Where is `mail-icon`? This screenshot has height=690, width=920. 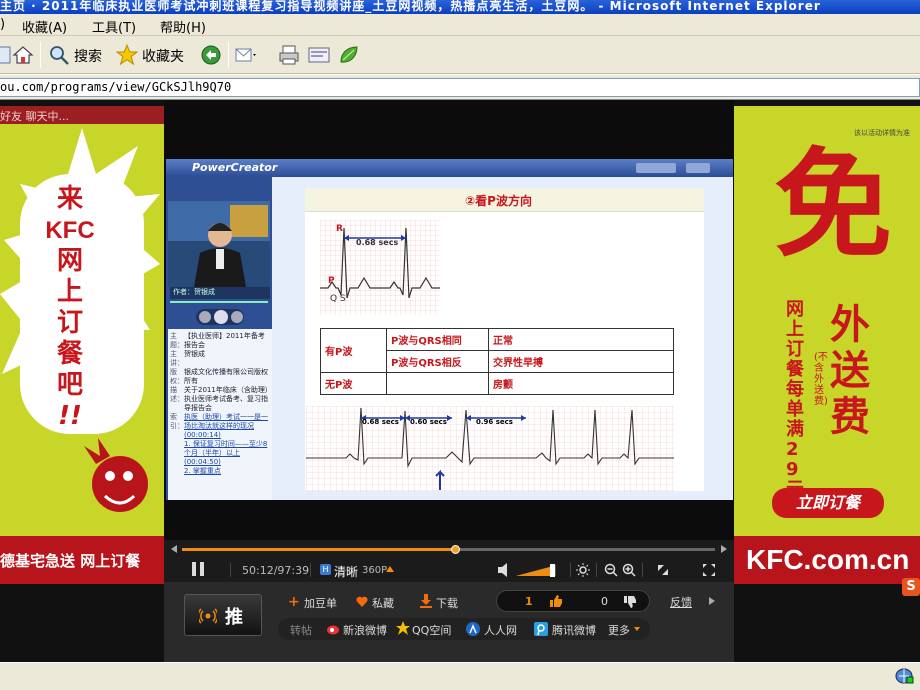 mail-icon is located at coordinates (245, 55).